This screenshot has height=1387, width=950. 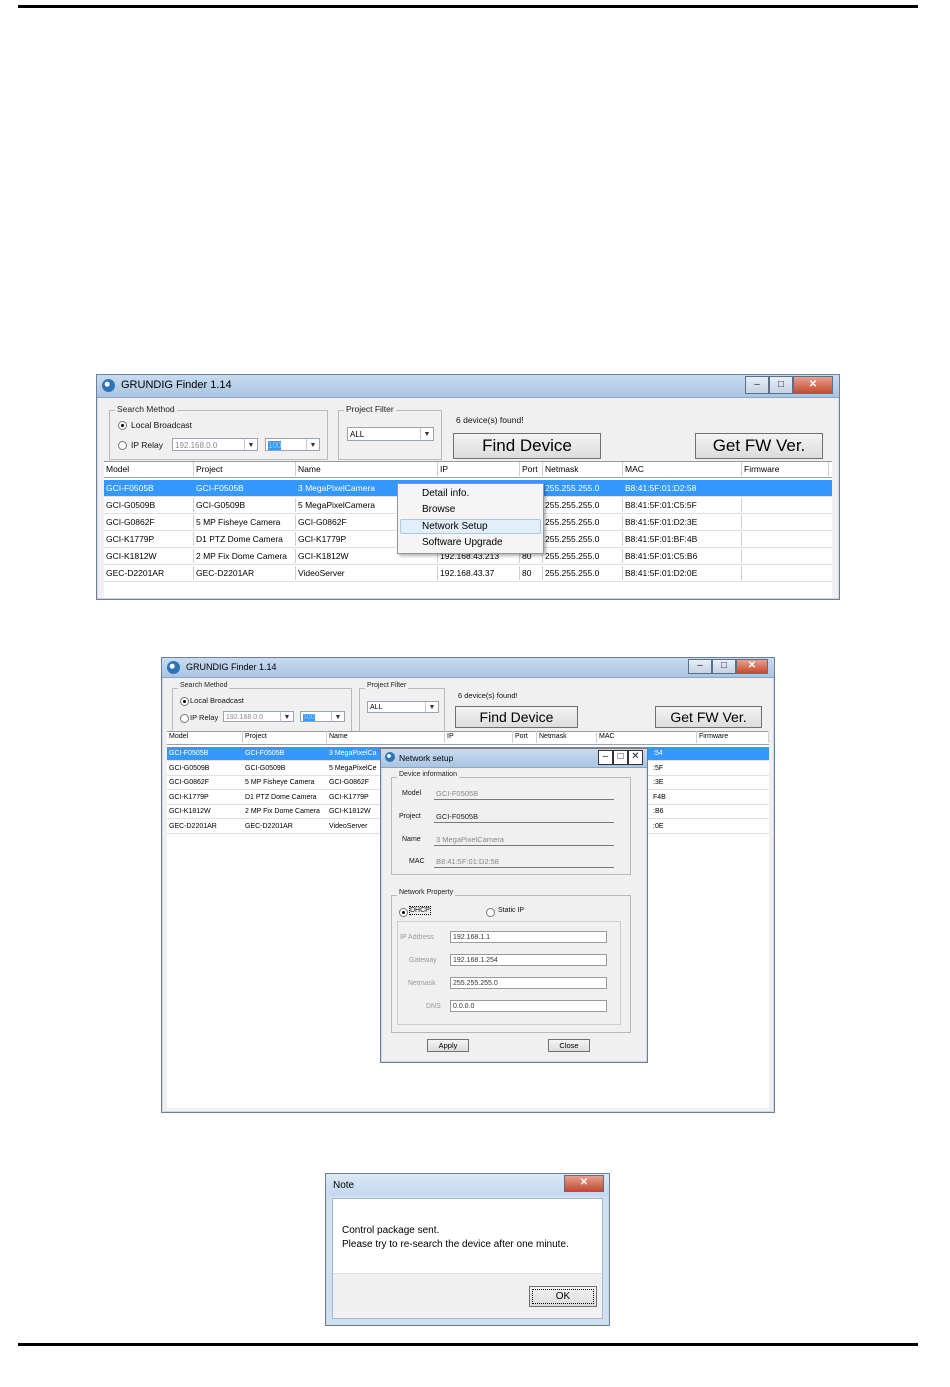 What do you see at coordinates (455, 526) in the screenshot?
I see `menu-item-network-setup: Network Setup` at bounding box center [455, 526].